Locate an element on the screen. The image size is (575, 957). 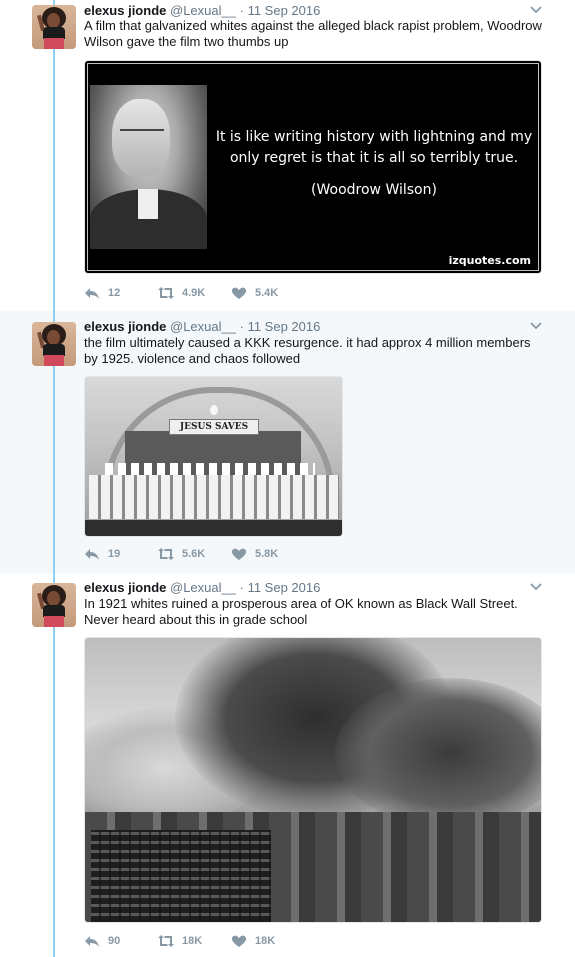
retweet-count: 18K is located at coordinates (192, 941).